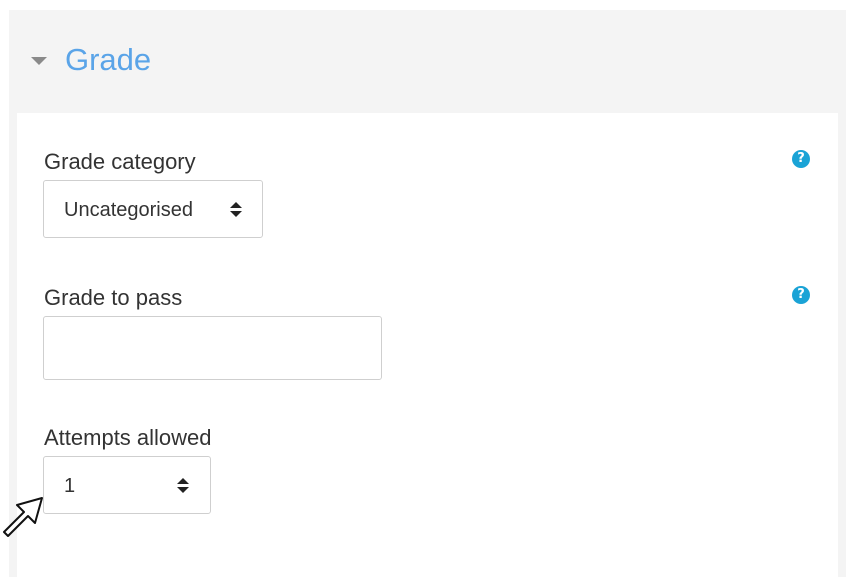 This screenshot has height=577, width=846. I want to click on attempts-allowed-select: 1, so click(127, 485).